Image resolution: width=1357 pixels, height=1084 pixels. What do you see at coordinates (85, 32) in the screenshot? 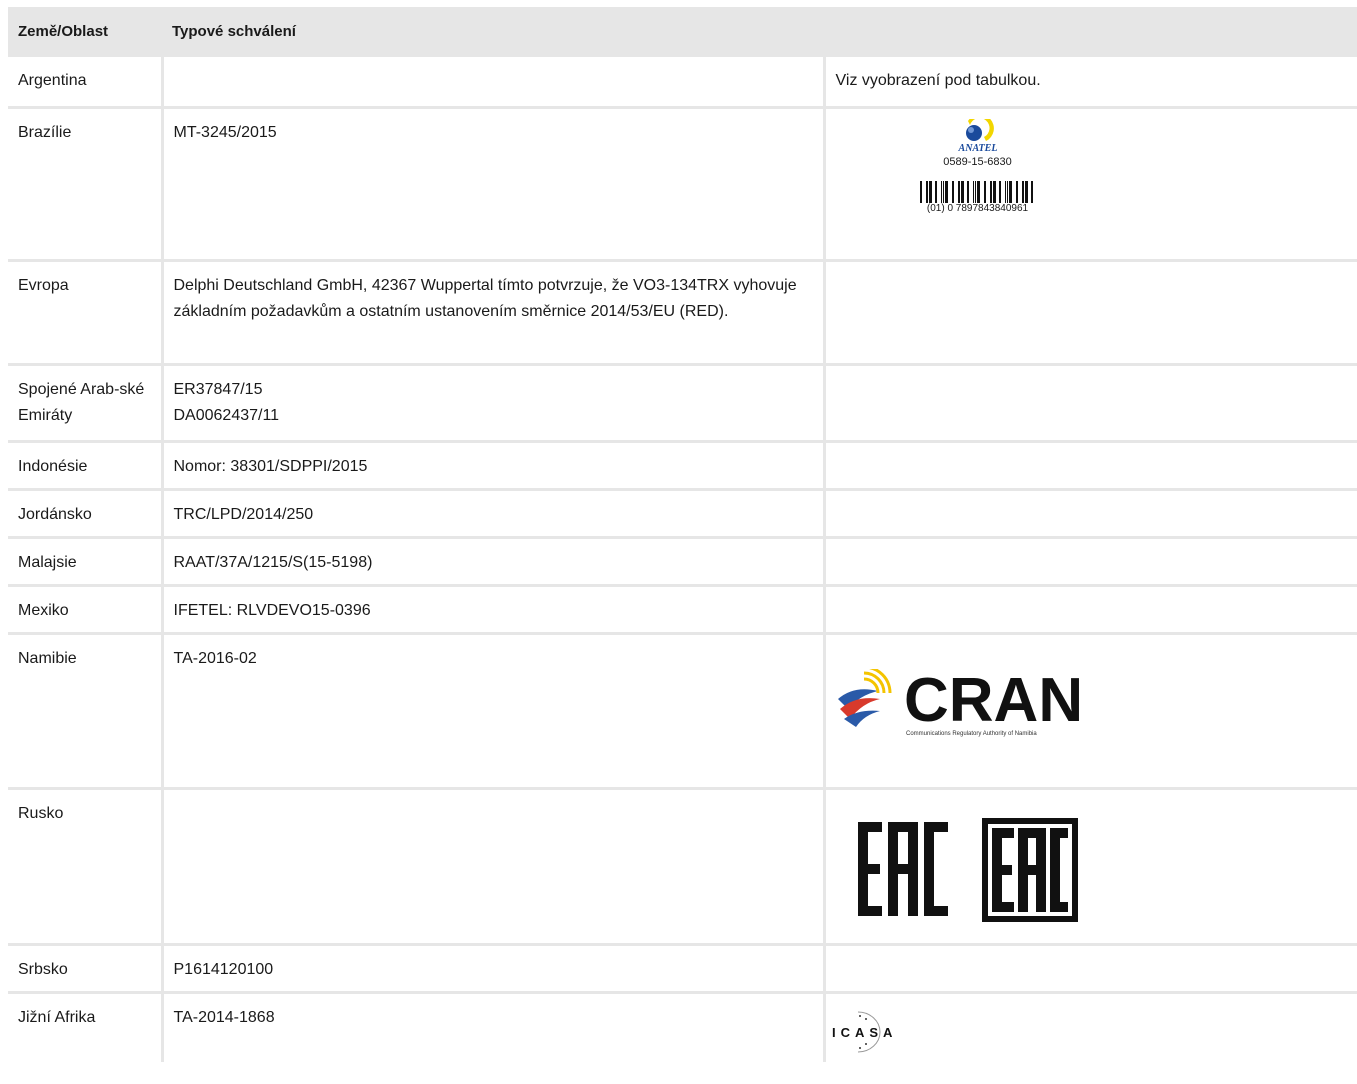
I see `header-country: Země/Oblast` at bounding box center [85, 32].